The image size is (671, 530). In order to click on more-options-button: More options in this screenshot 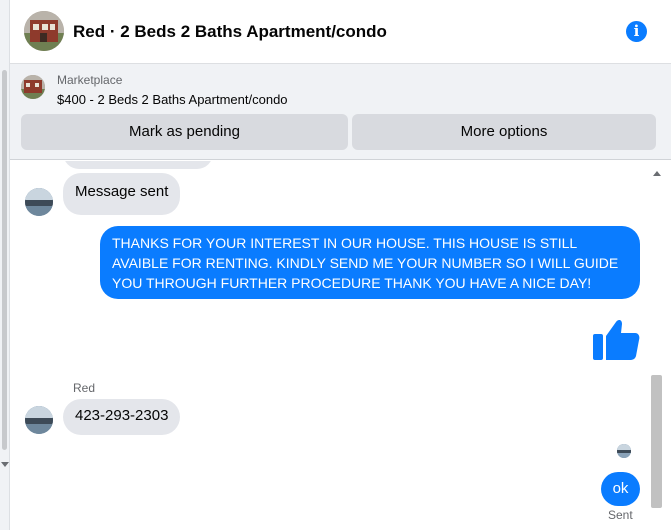, I will do `click(504, 132)`.